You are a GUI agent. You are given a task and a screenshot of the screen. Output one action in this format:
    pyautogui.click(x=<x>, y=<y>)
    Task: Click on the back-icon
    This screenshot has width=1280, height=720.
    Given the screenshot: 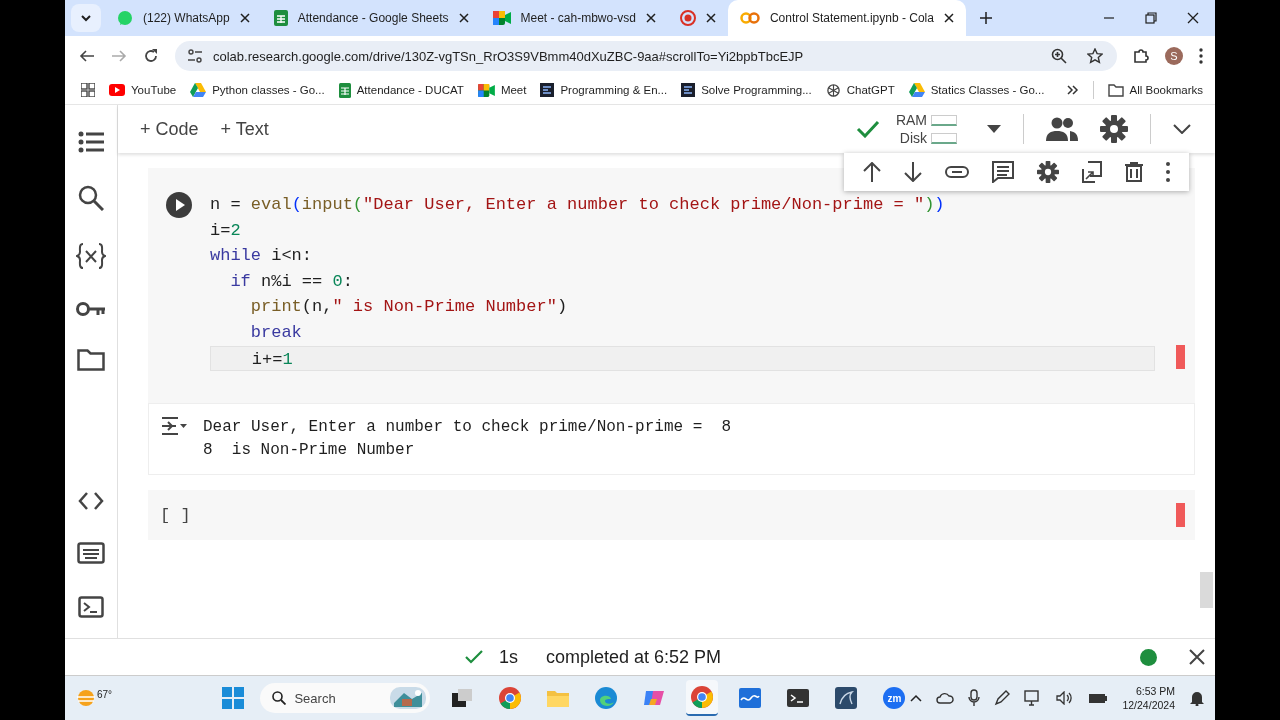 What is the action you would take?
    pyautogui.click(x=87, y=56)
    